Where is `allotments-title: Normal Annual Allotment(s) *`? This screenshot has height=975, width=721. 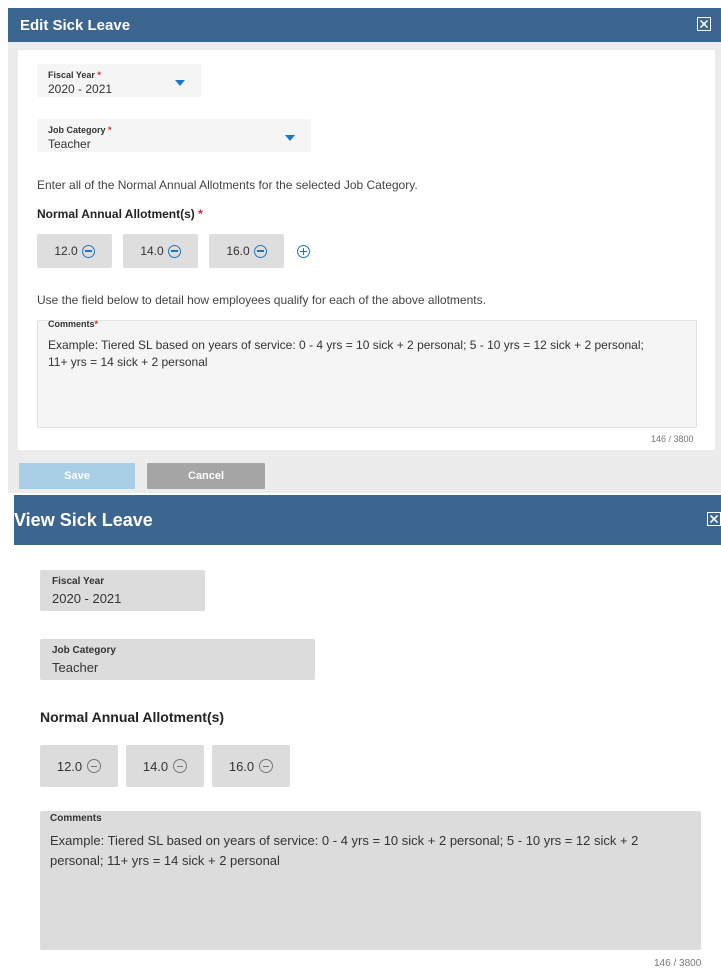 allotments-title: Normal Annual Allotment(s) * is located at coordinates (120, 214).